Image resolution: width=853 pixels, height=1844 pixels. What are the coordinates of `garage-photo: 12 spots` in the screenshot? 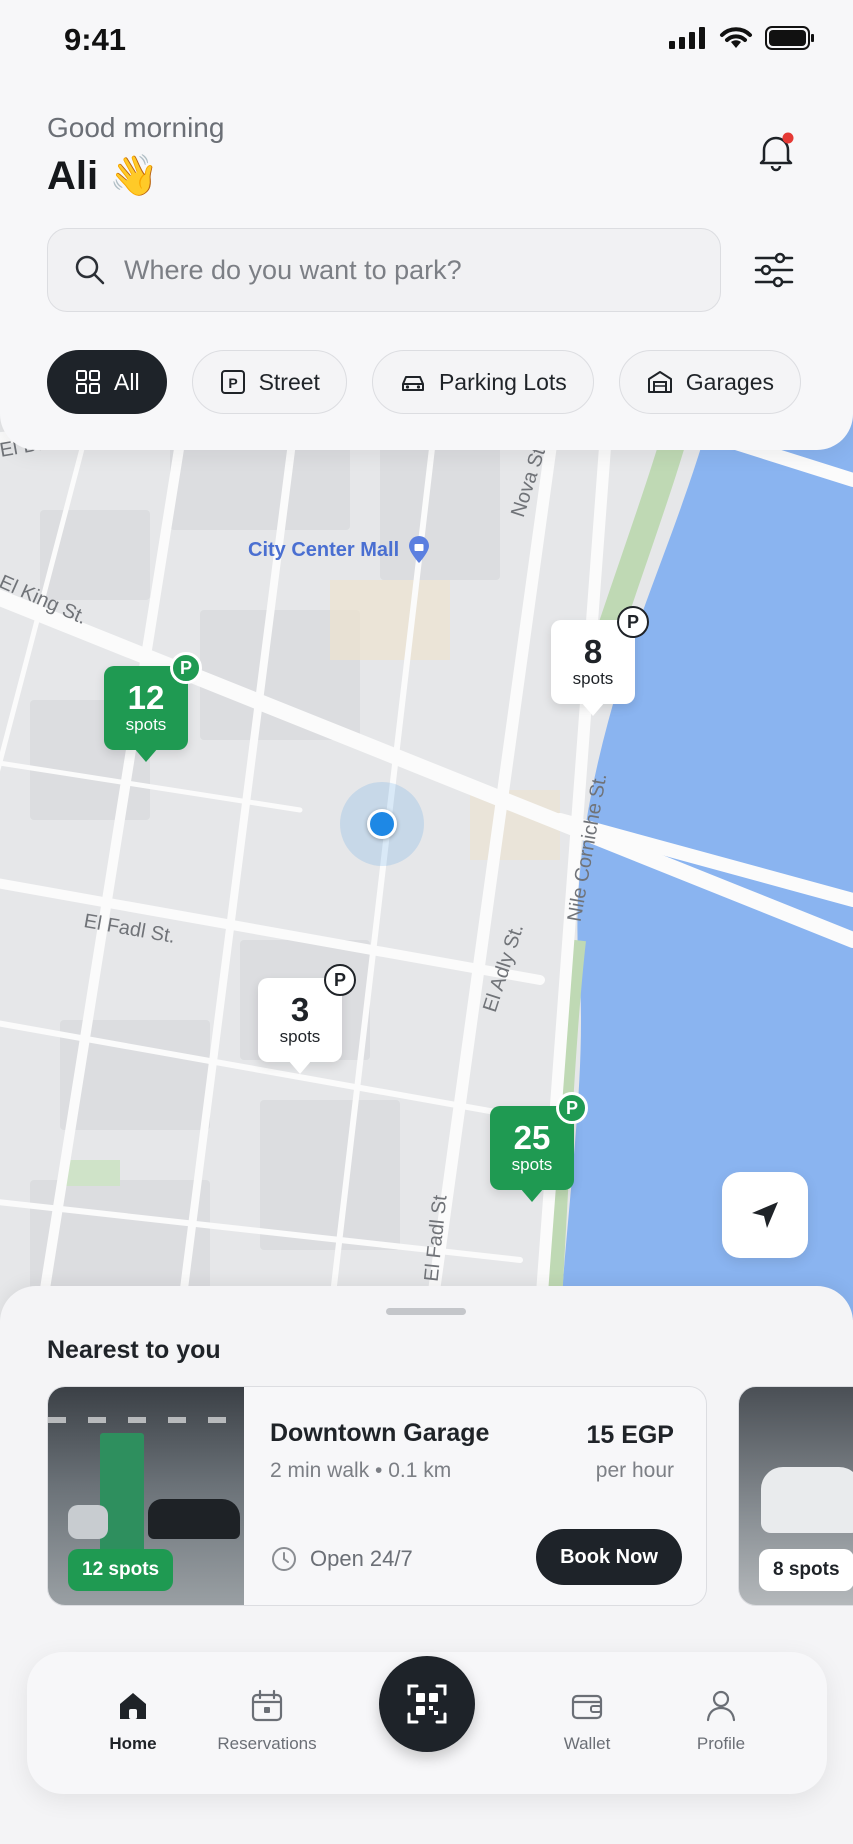 It's located at (146, 1496).